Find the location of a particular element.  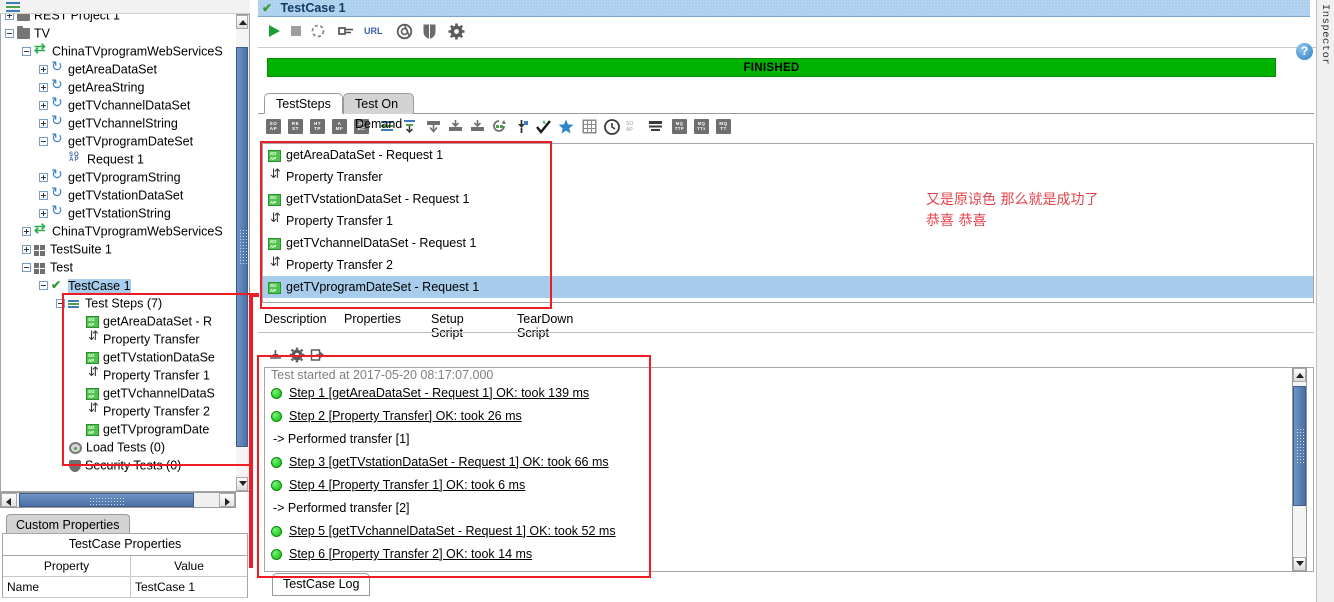

add-rest-request-step: RE ST is located at coordinates (295, 126).